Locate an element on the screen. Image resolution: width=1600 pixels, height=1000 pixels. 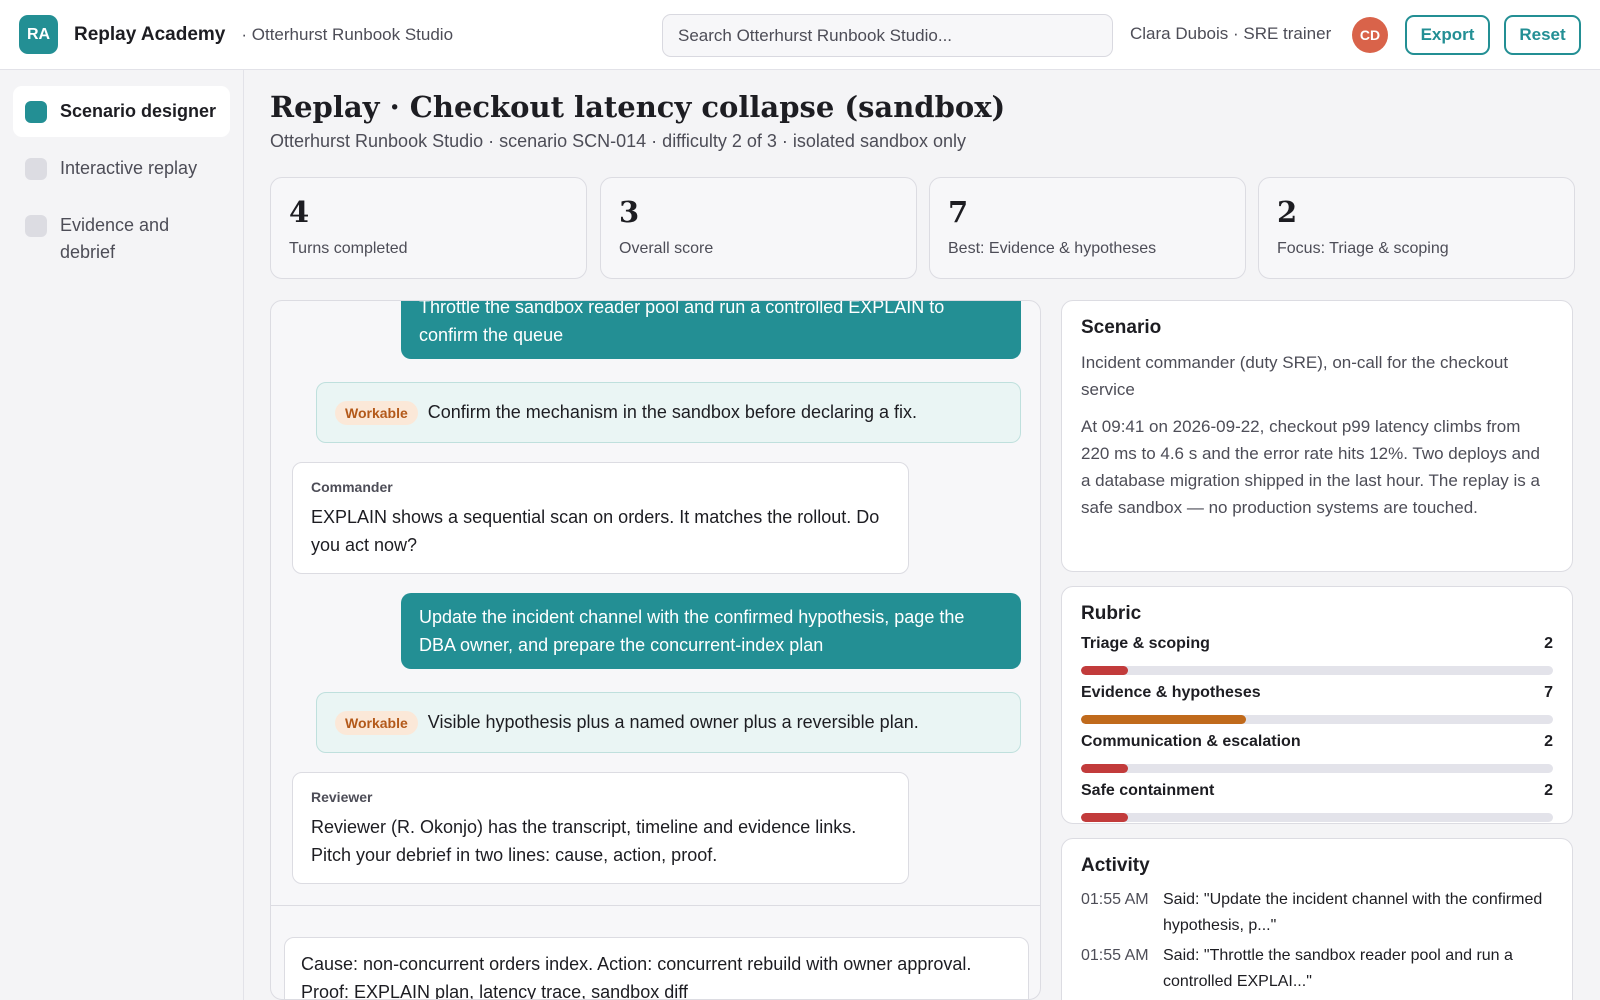
rubric-row: Triage & scoping 2 is located at coordinates (1317, 655).